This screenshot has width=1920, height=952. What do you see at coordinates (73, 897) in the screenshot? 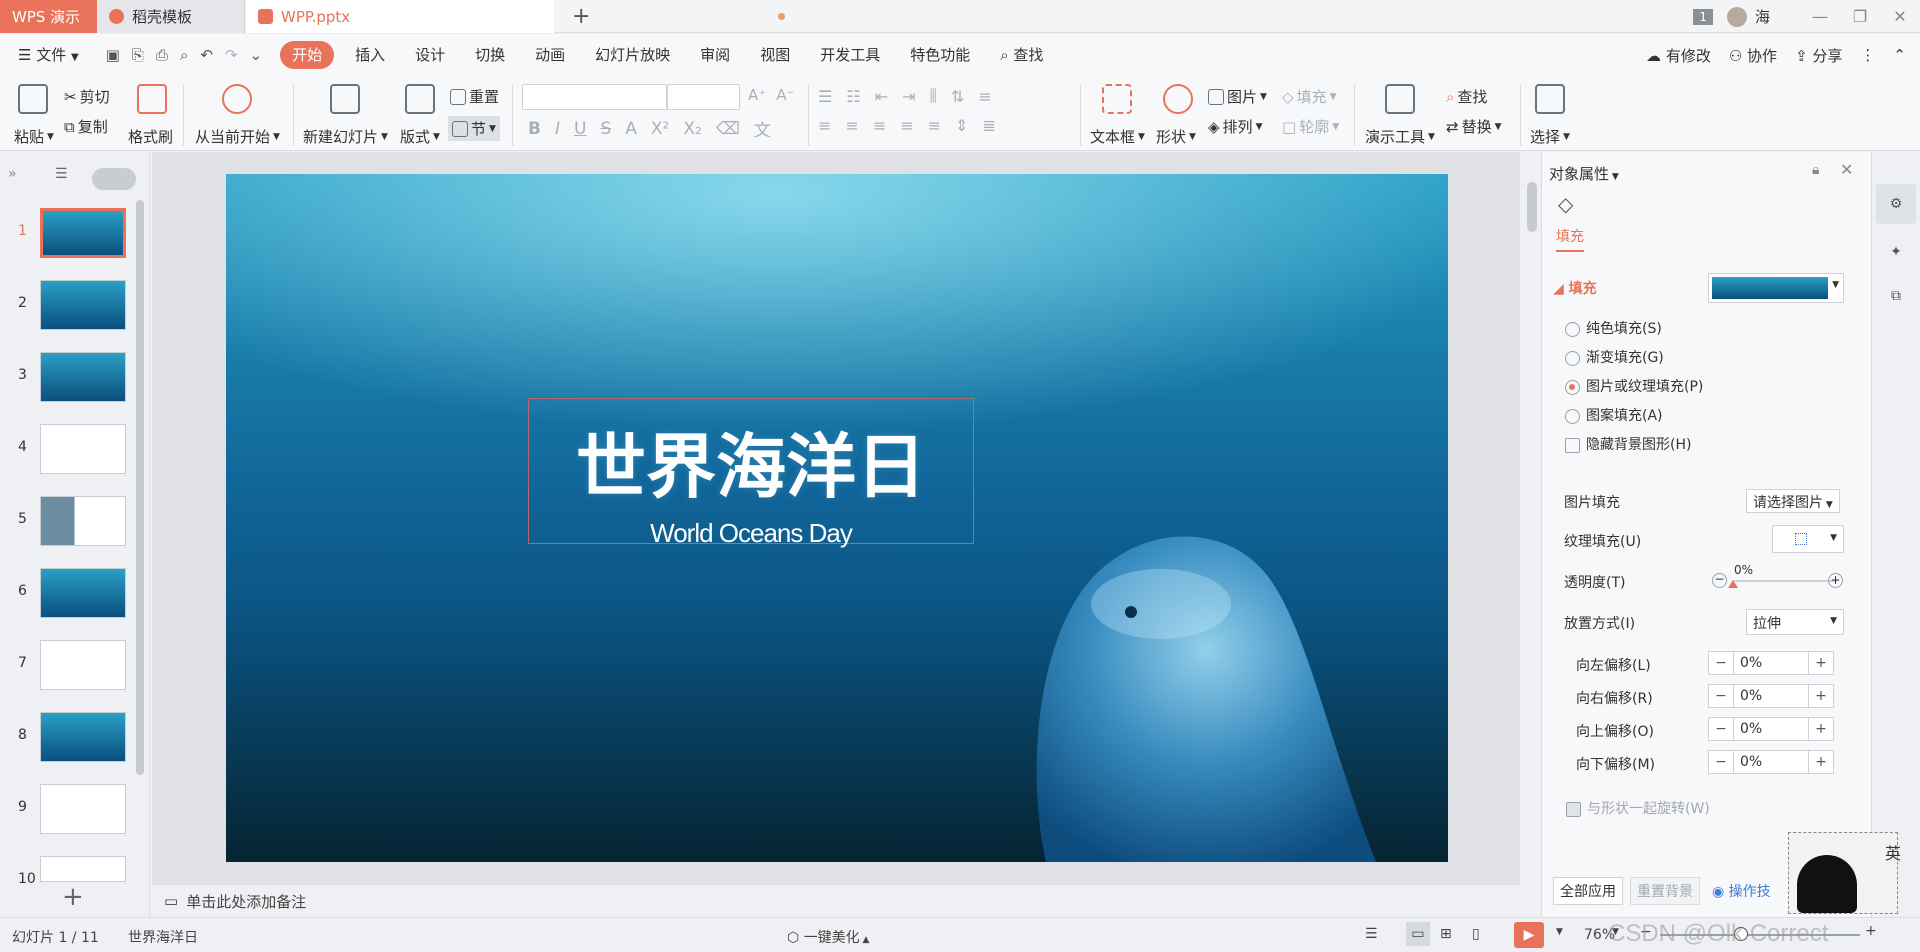
I see `add-slide-icon: +` at bounding box center [73, 897].